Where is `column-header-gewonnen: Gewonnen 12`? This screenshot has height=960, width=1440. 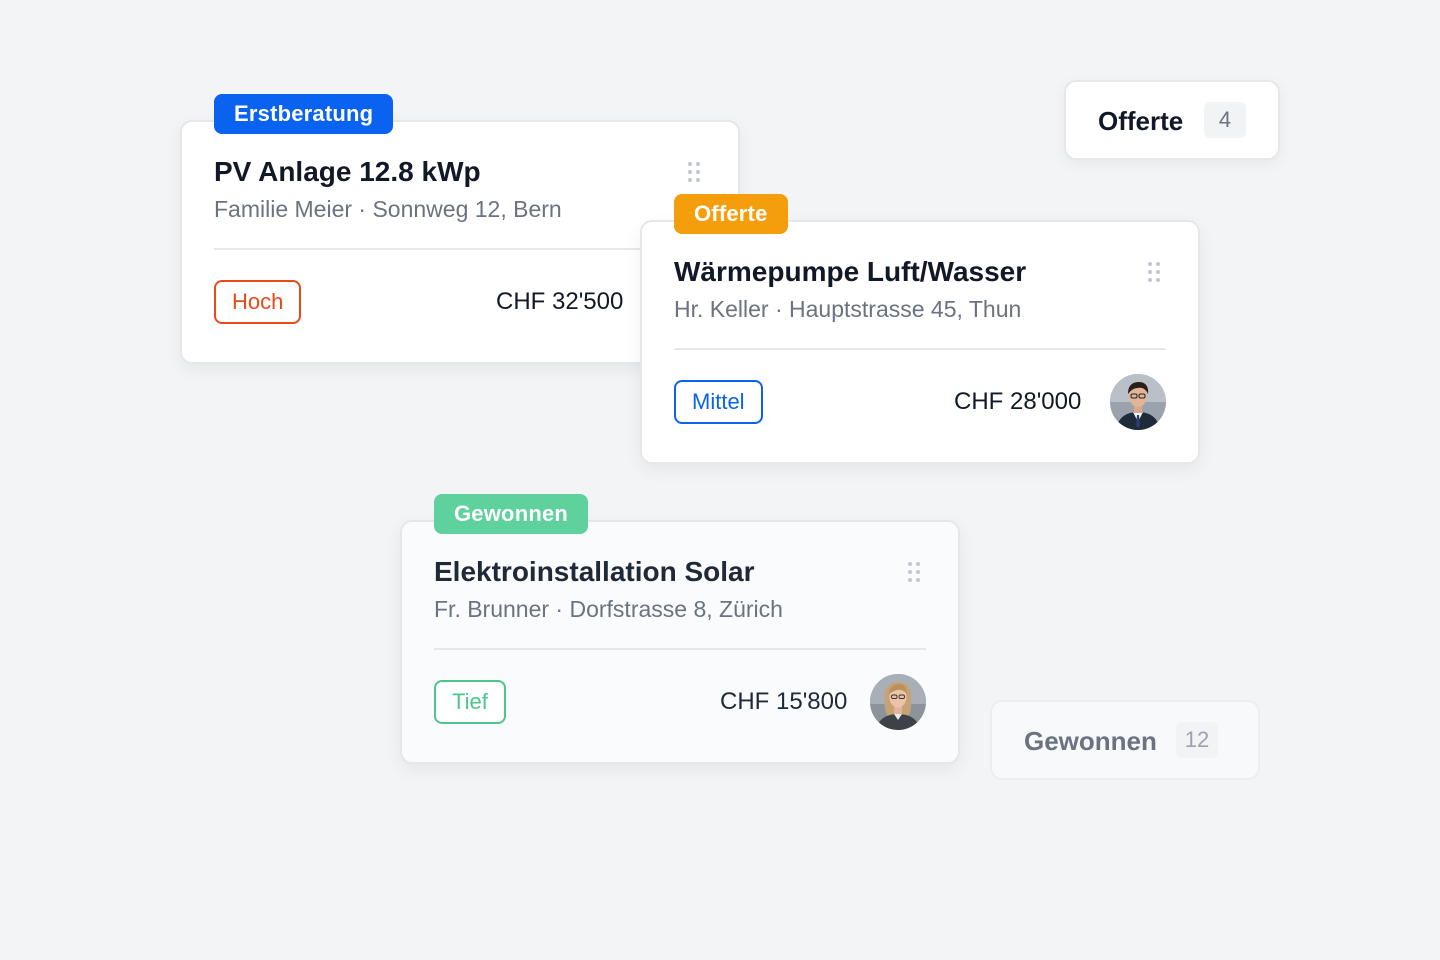
column-header-gewonnen: Gewonnen 12 is located at coordinates (1125, 740).